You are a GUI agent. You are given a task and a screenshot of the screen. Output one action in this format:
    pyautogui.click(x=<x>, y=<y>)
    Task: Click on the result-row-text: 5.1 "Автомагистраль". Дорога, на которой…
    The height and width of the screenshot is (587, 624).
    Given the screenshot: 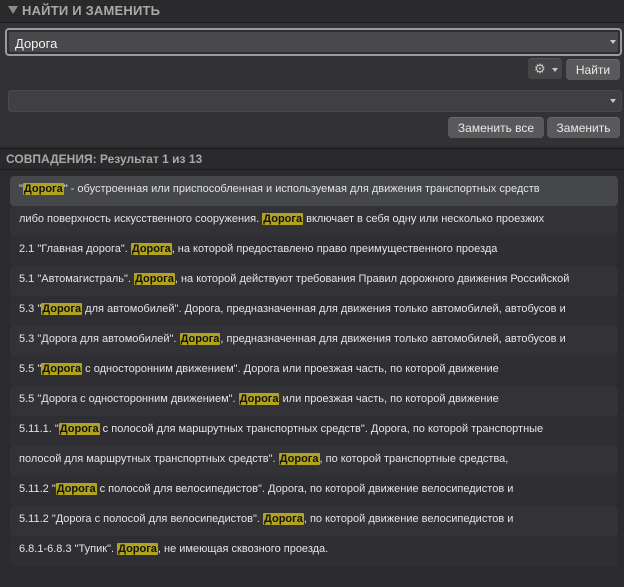 What is the action you would take?
    pyautogui.click(x=294, y=279)
    